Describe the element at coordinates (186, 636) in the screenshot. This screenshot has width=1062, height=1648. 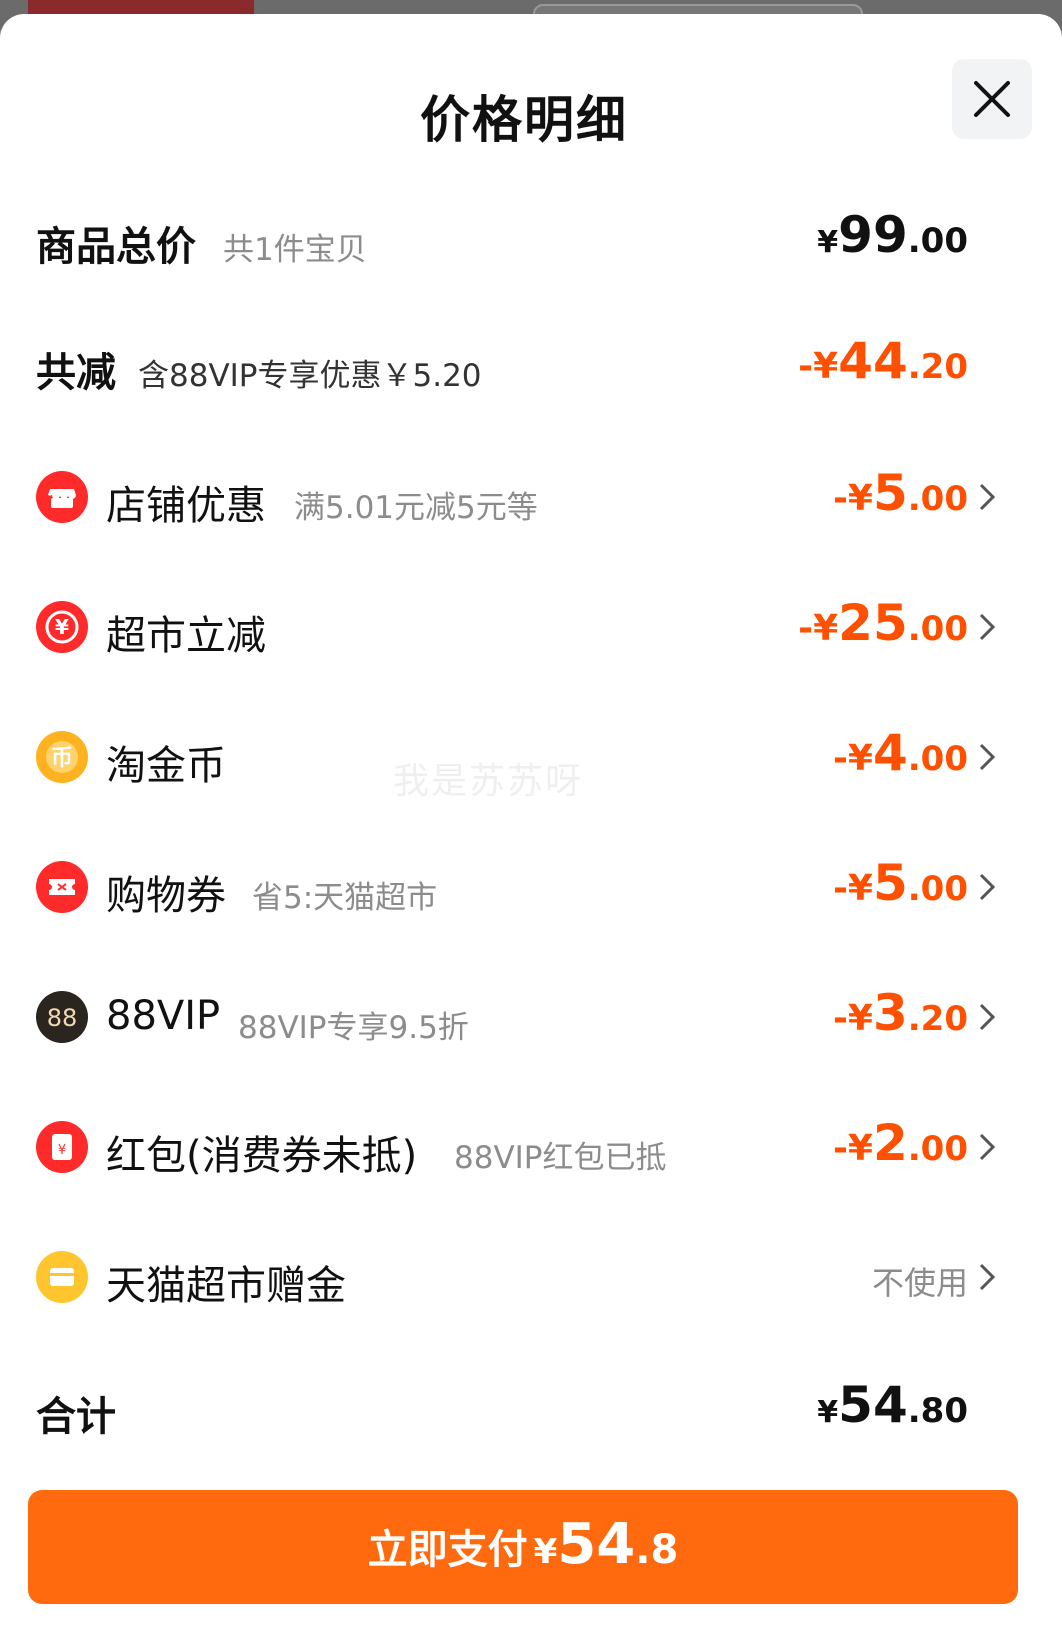
I see `supermarket-discount-label: 超市立减` at that location.